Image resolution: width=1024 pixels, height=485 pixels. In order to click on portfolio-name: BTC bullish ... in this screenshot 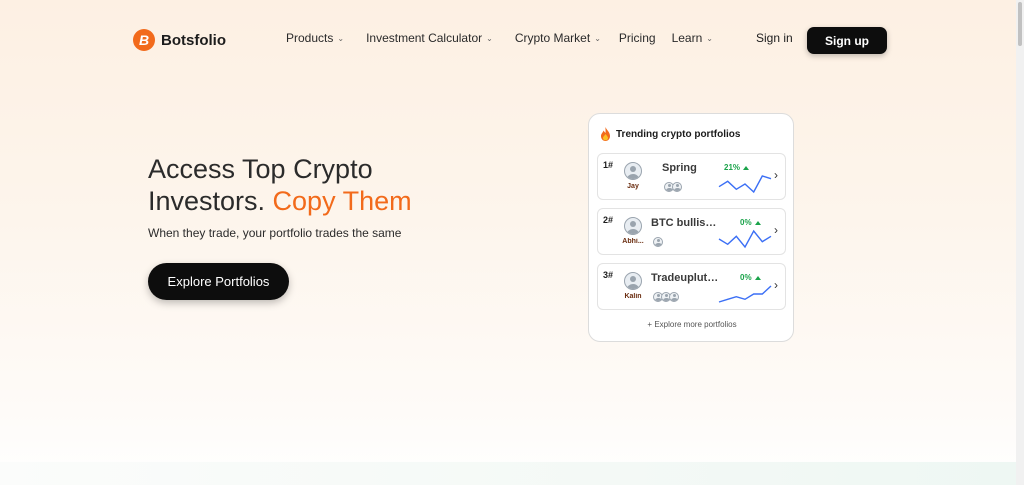, I will do `click(686, 223)`.